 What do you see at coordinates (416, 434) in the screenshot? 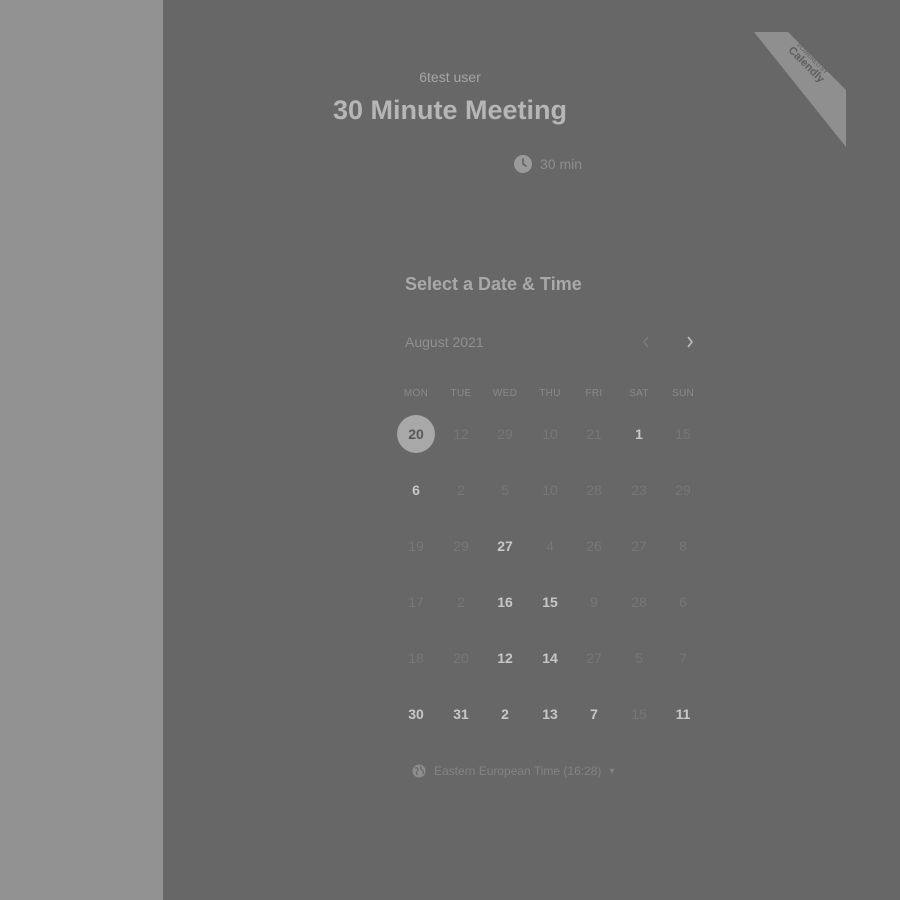
I see `selected-day-button: 20` at bounding box center [416, 434].